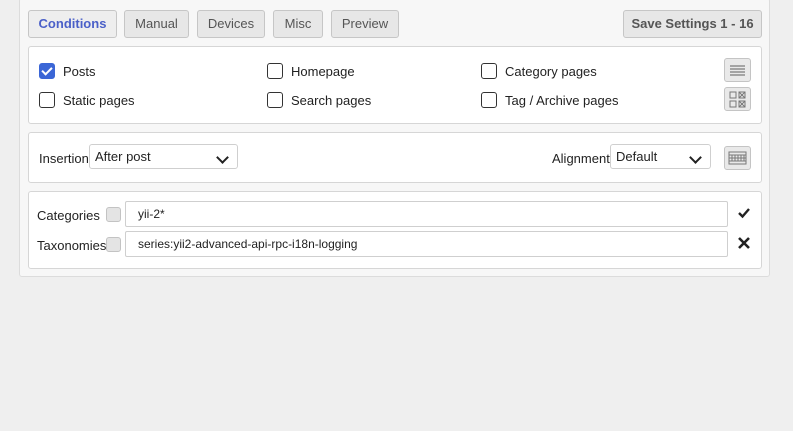 The height and width of the screenshot is (431, 793). I want to click on posts-label: Posts, so click(79, 71).